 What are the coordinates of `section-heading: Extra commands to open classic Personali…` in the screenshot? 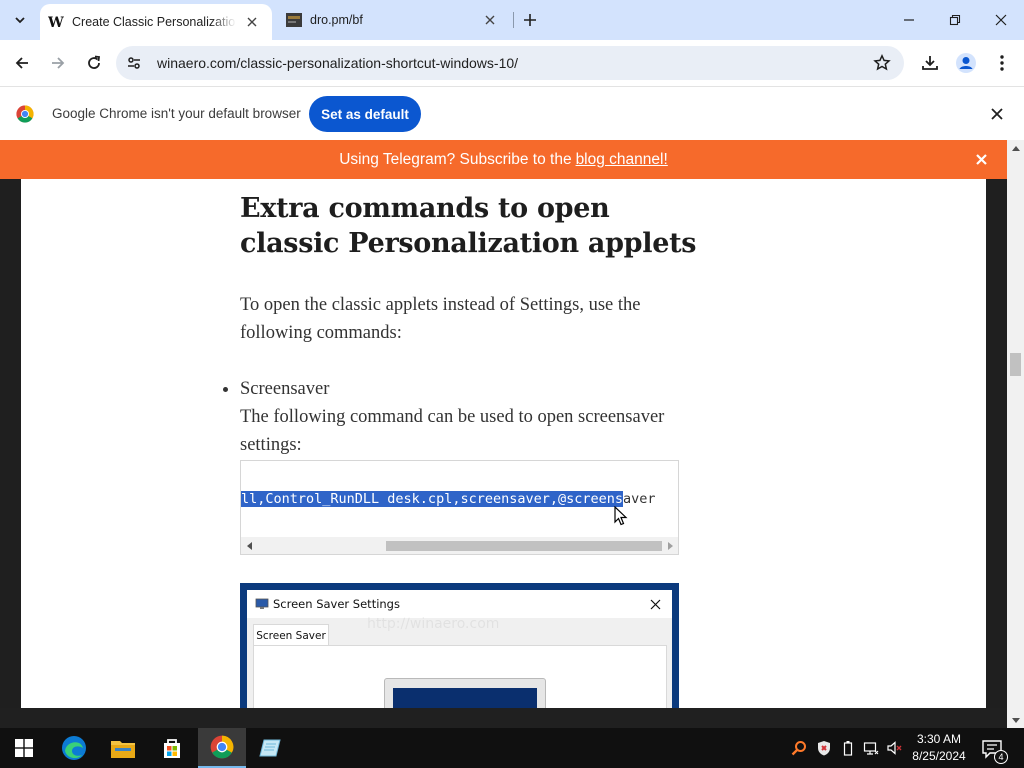 It's located at (468, 226).